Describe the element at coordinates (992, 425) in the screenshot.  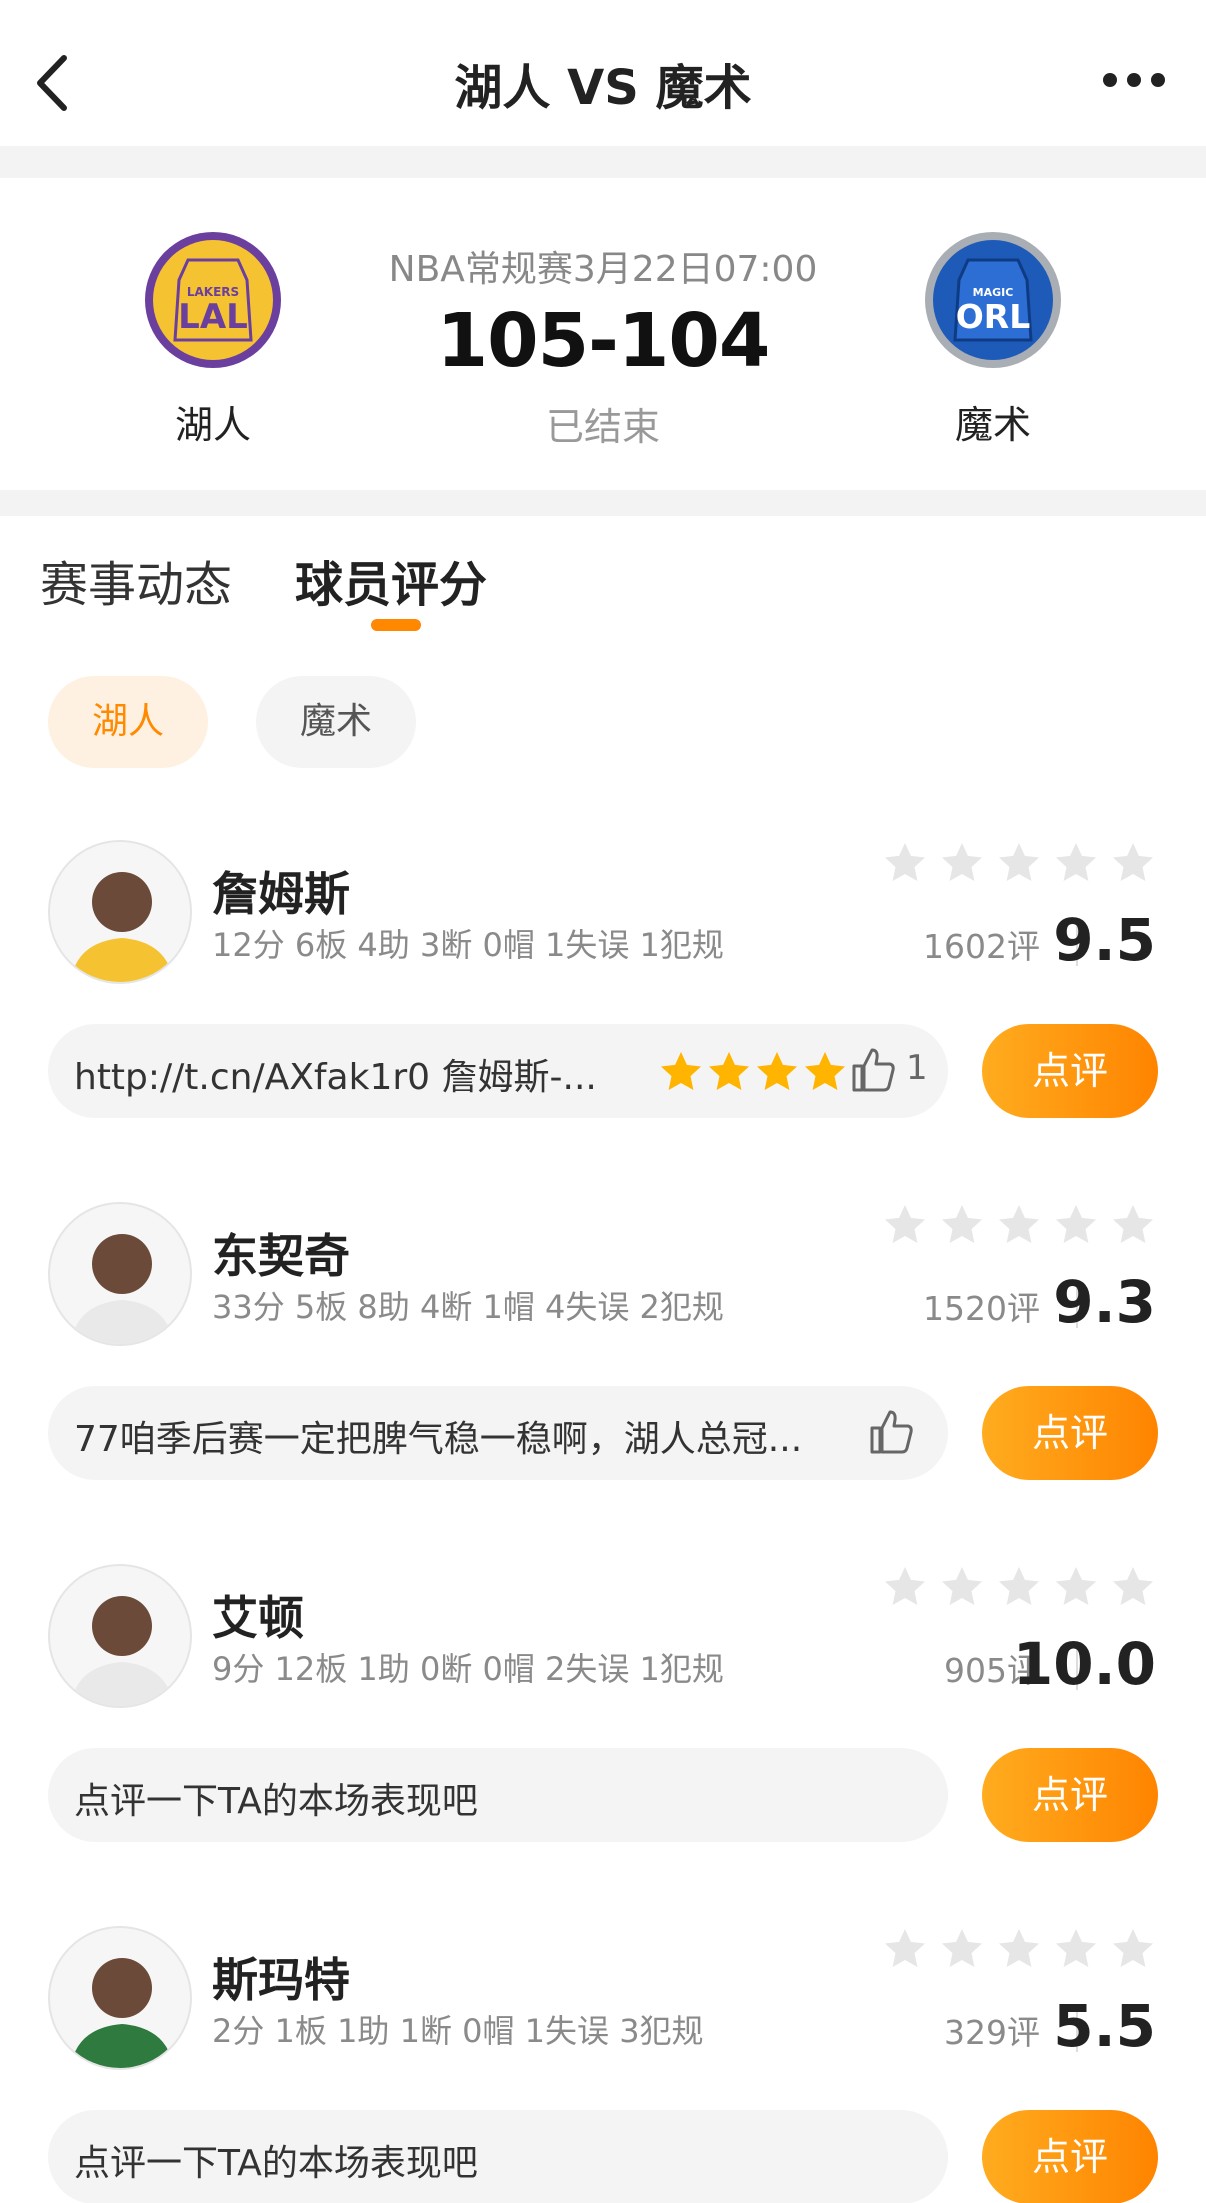
I see `away-team-name: 魔术` at that location.